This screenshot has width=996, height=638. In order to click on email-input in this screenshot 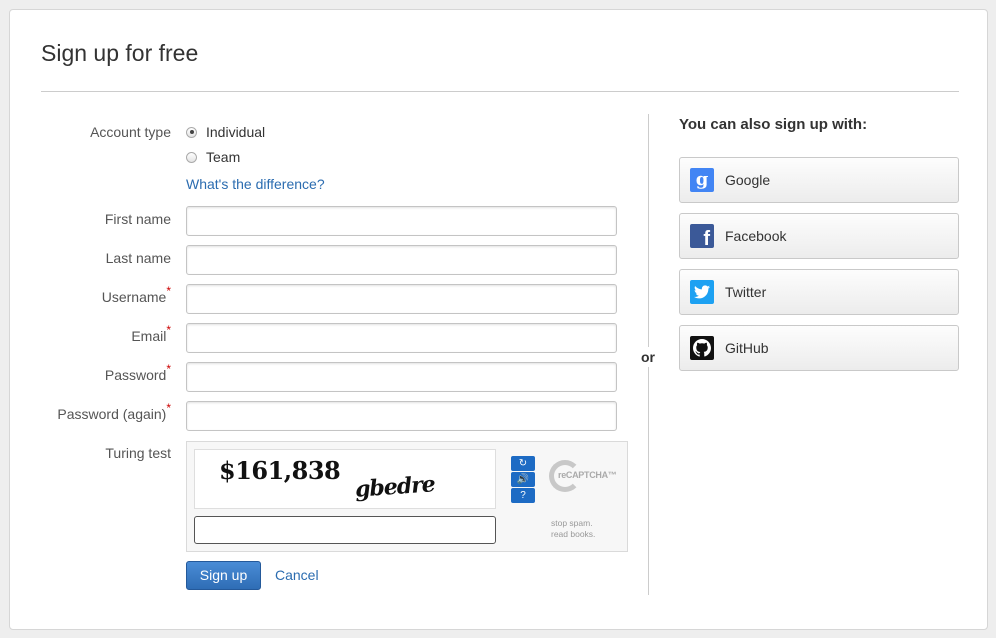, I will do `click(401, 338)`.